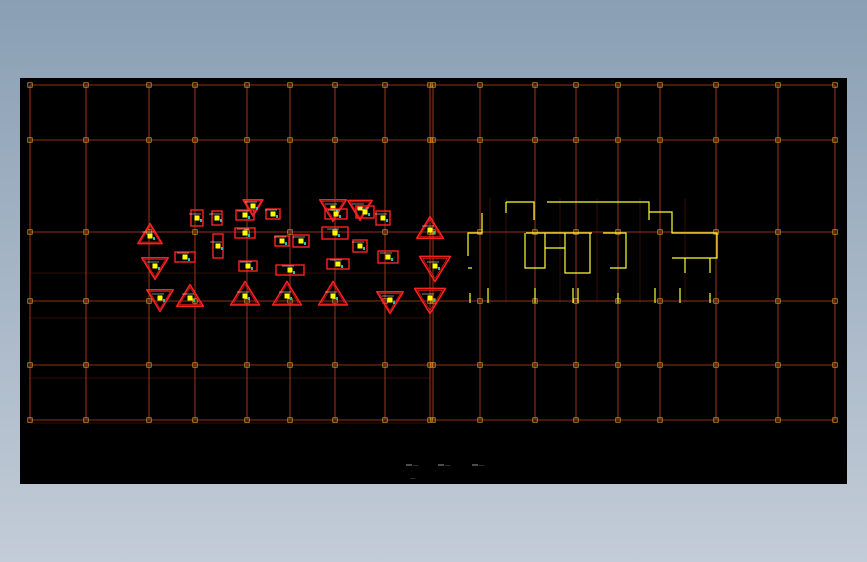 The height and width of the screenshot is (562, 867). What do you see at coordinates (445, 471) in the screenshot?
I see `drawing-legend: ——— ——— ——— ———` at bounding box center [445, 471].